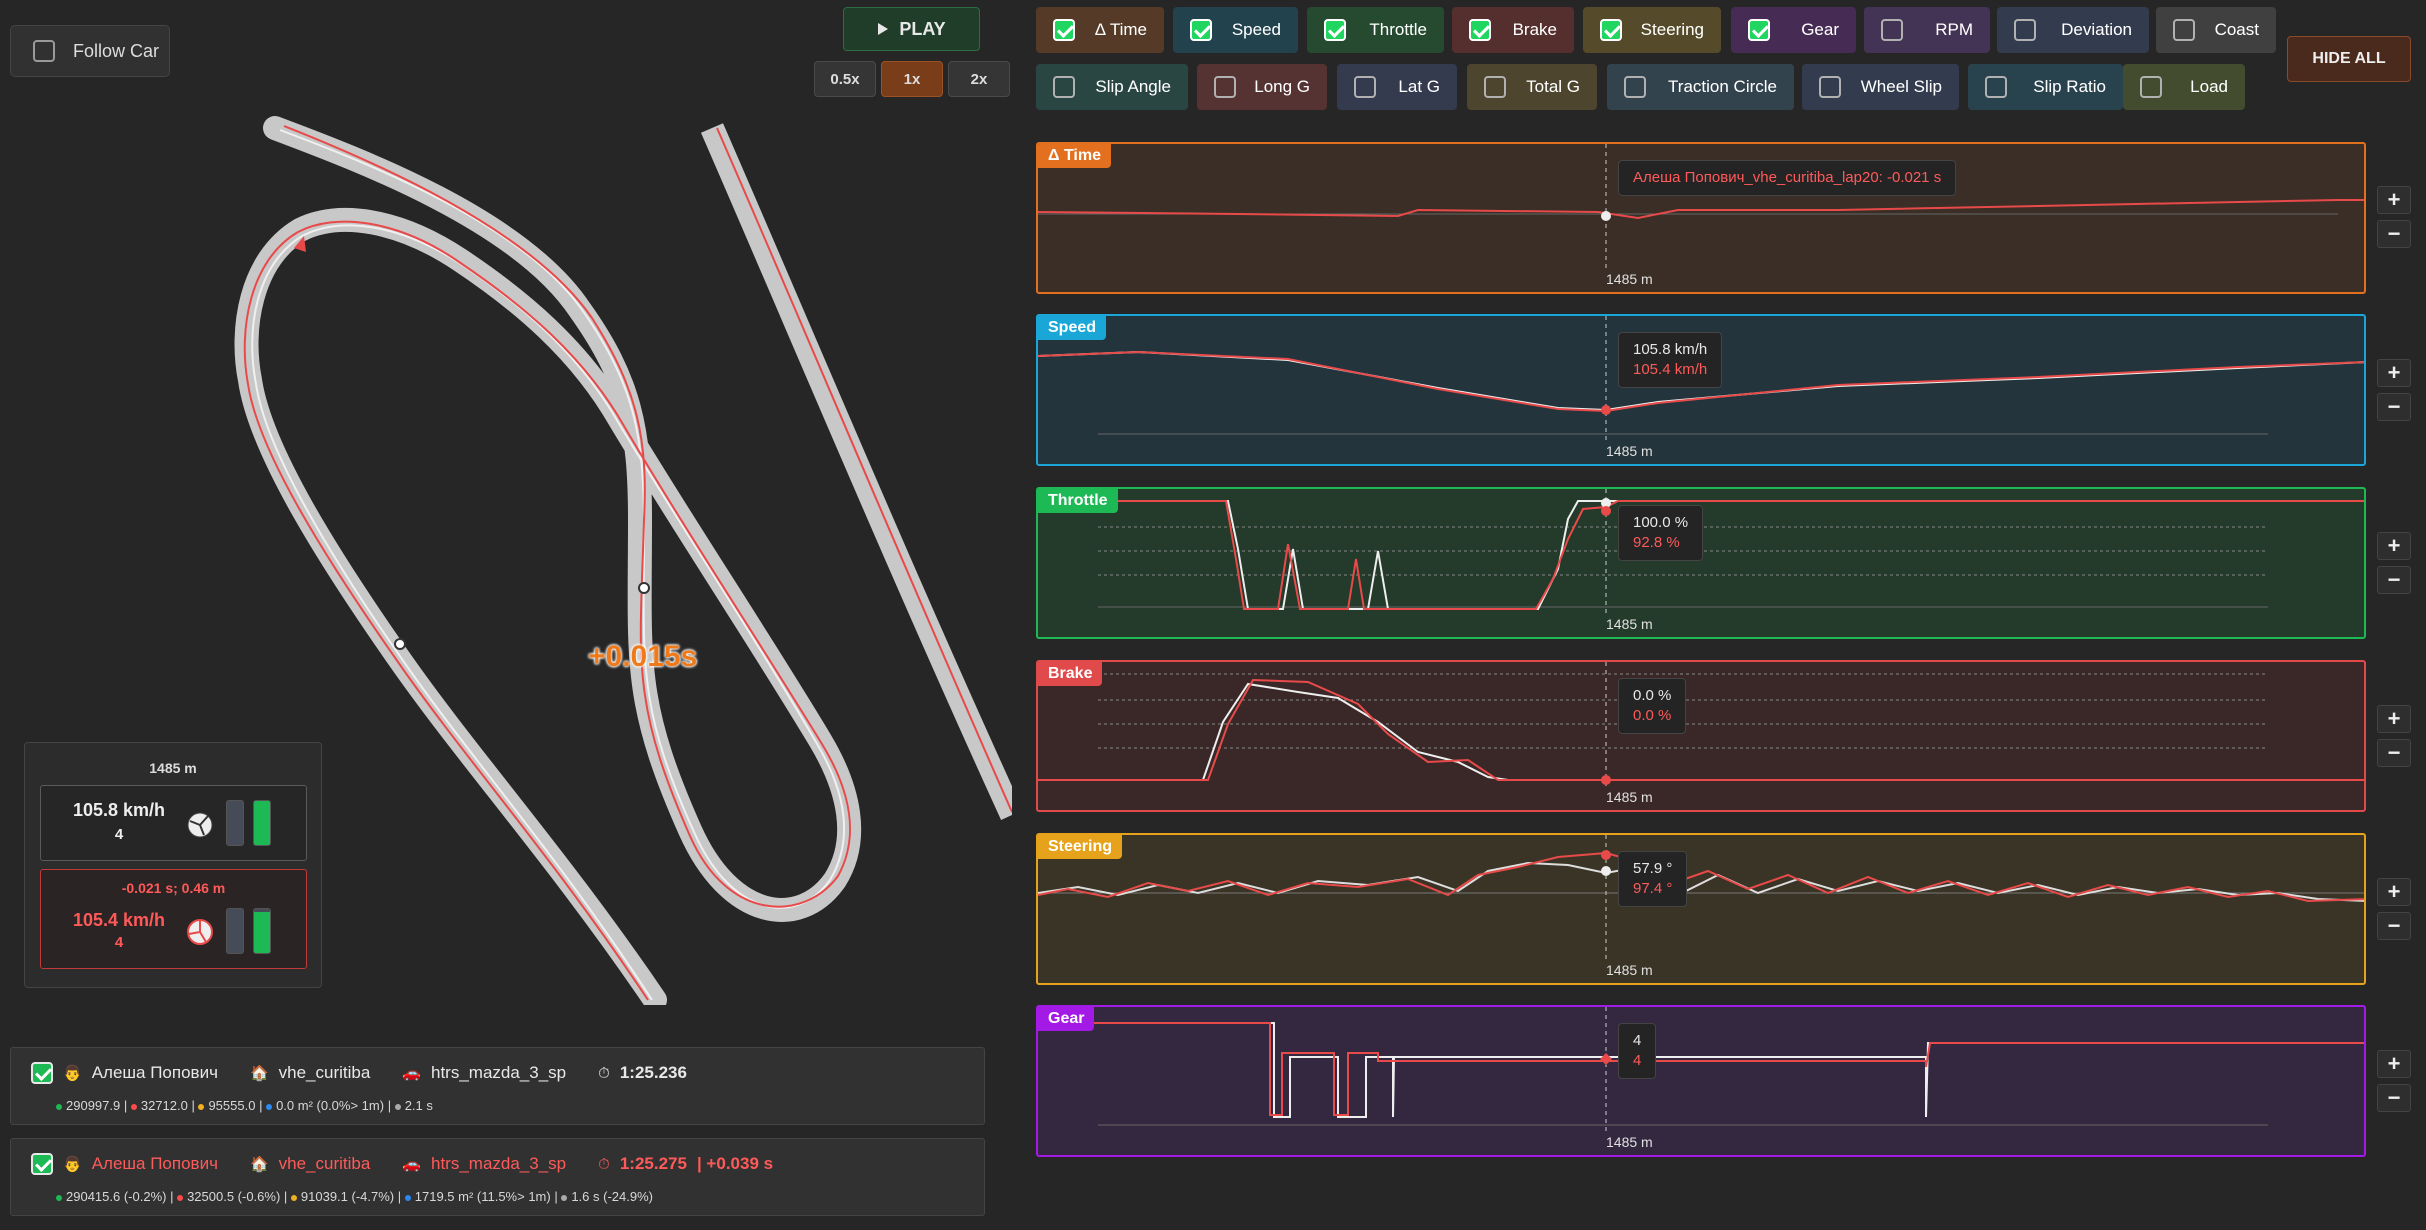  What do you see at coordinates (864, 470) in the screenshot?
I see `straight-line-red` at bounding box center [864, 470].